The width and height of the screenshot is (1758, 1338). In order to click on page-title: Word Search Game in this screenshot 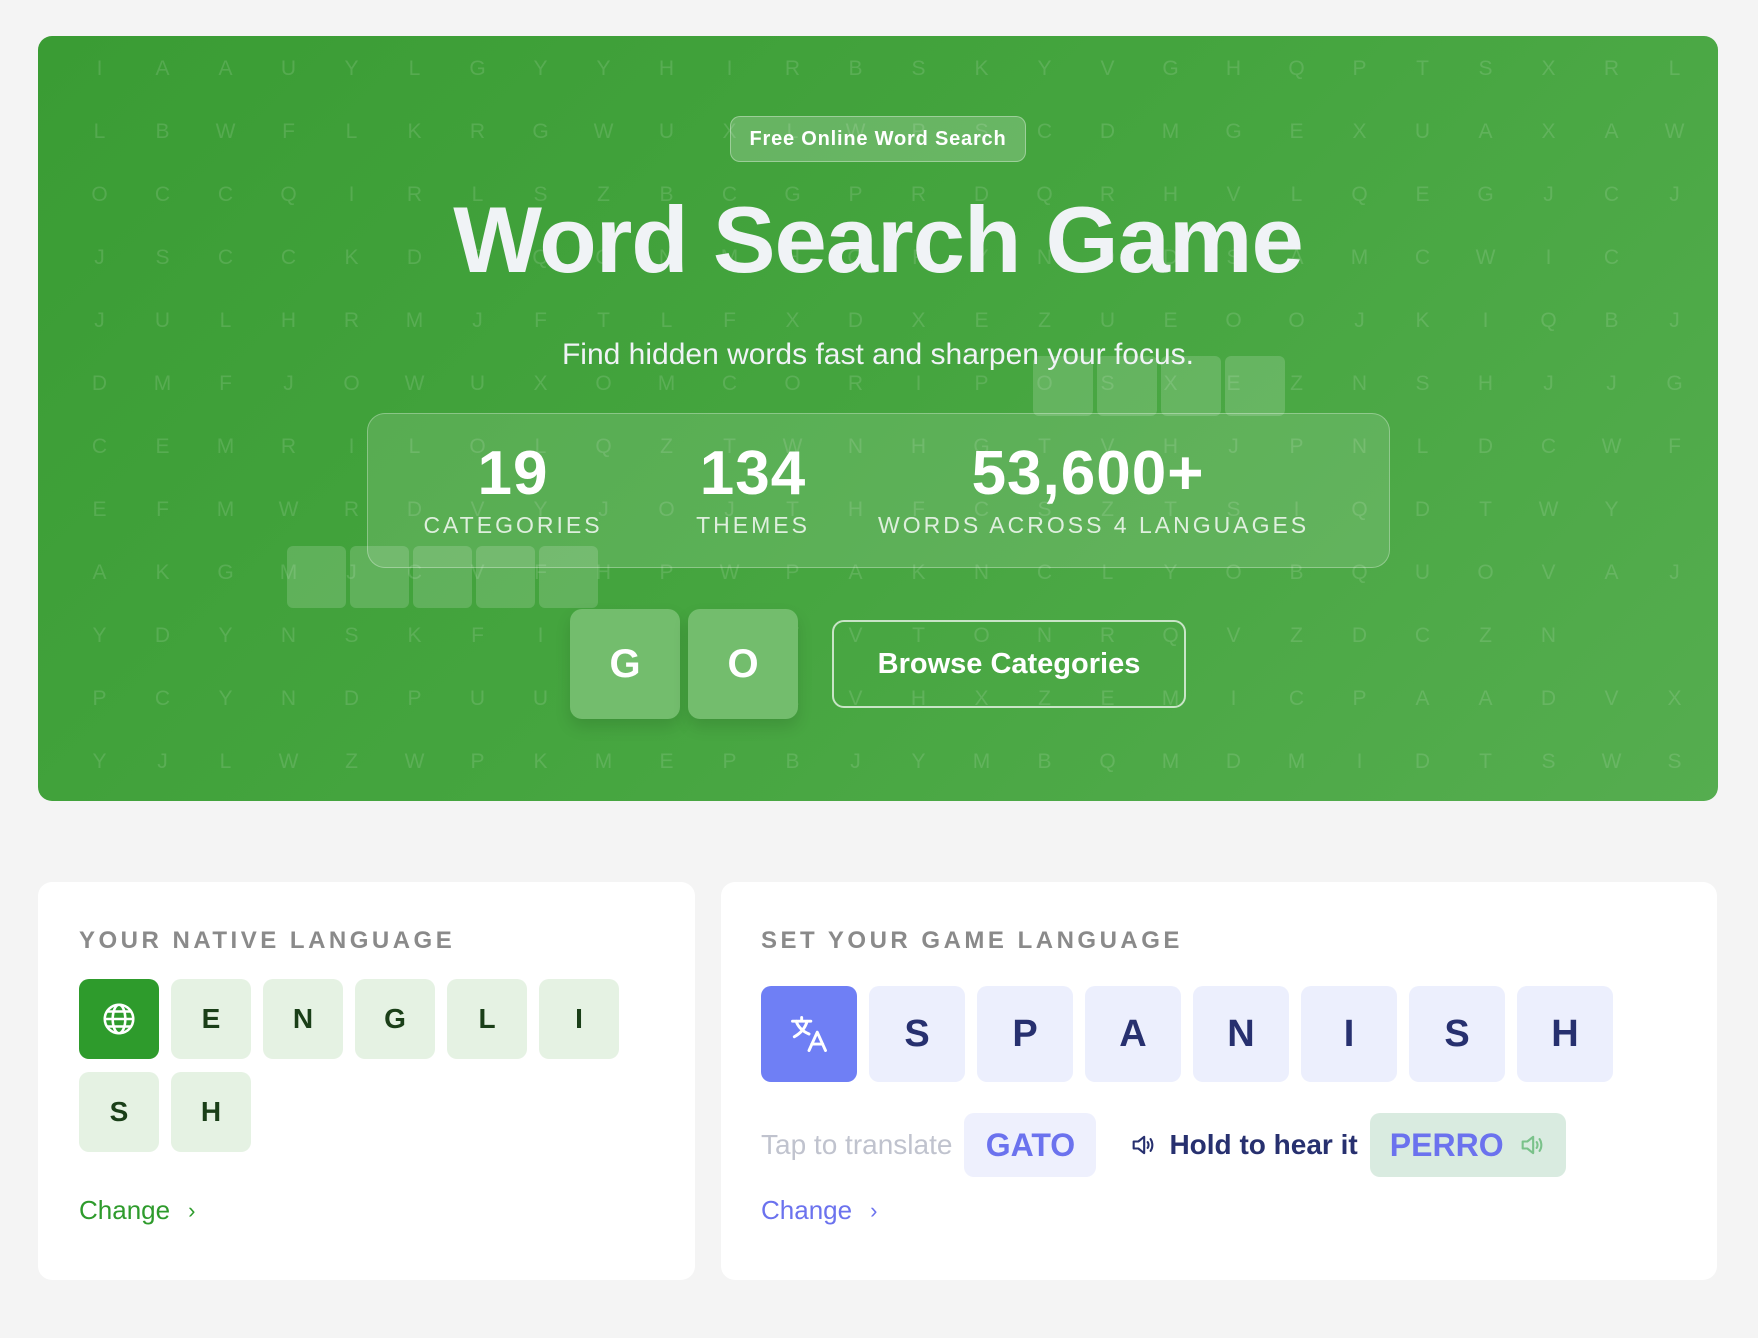, I will do `click(878, 239)`.